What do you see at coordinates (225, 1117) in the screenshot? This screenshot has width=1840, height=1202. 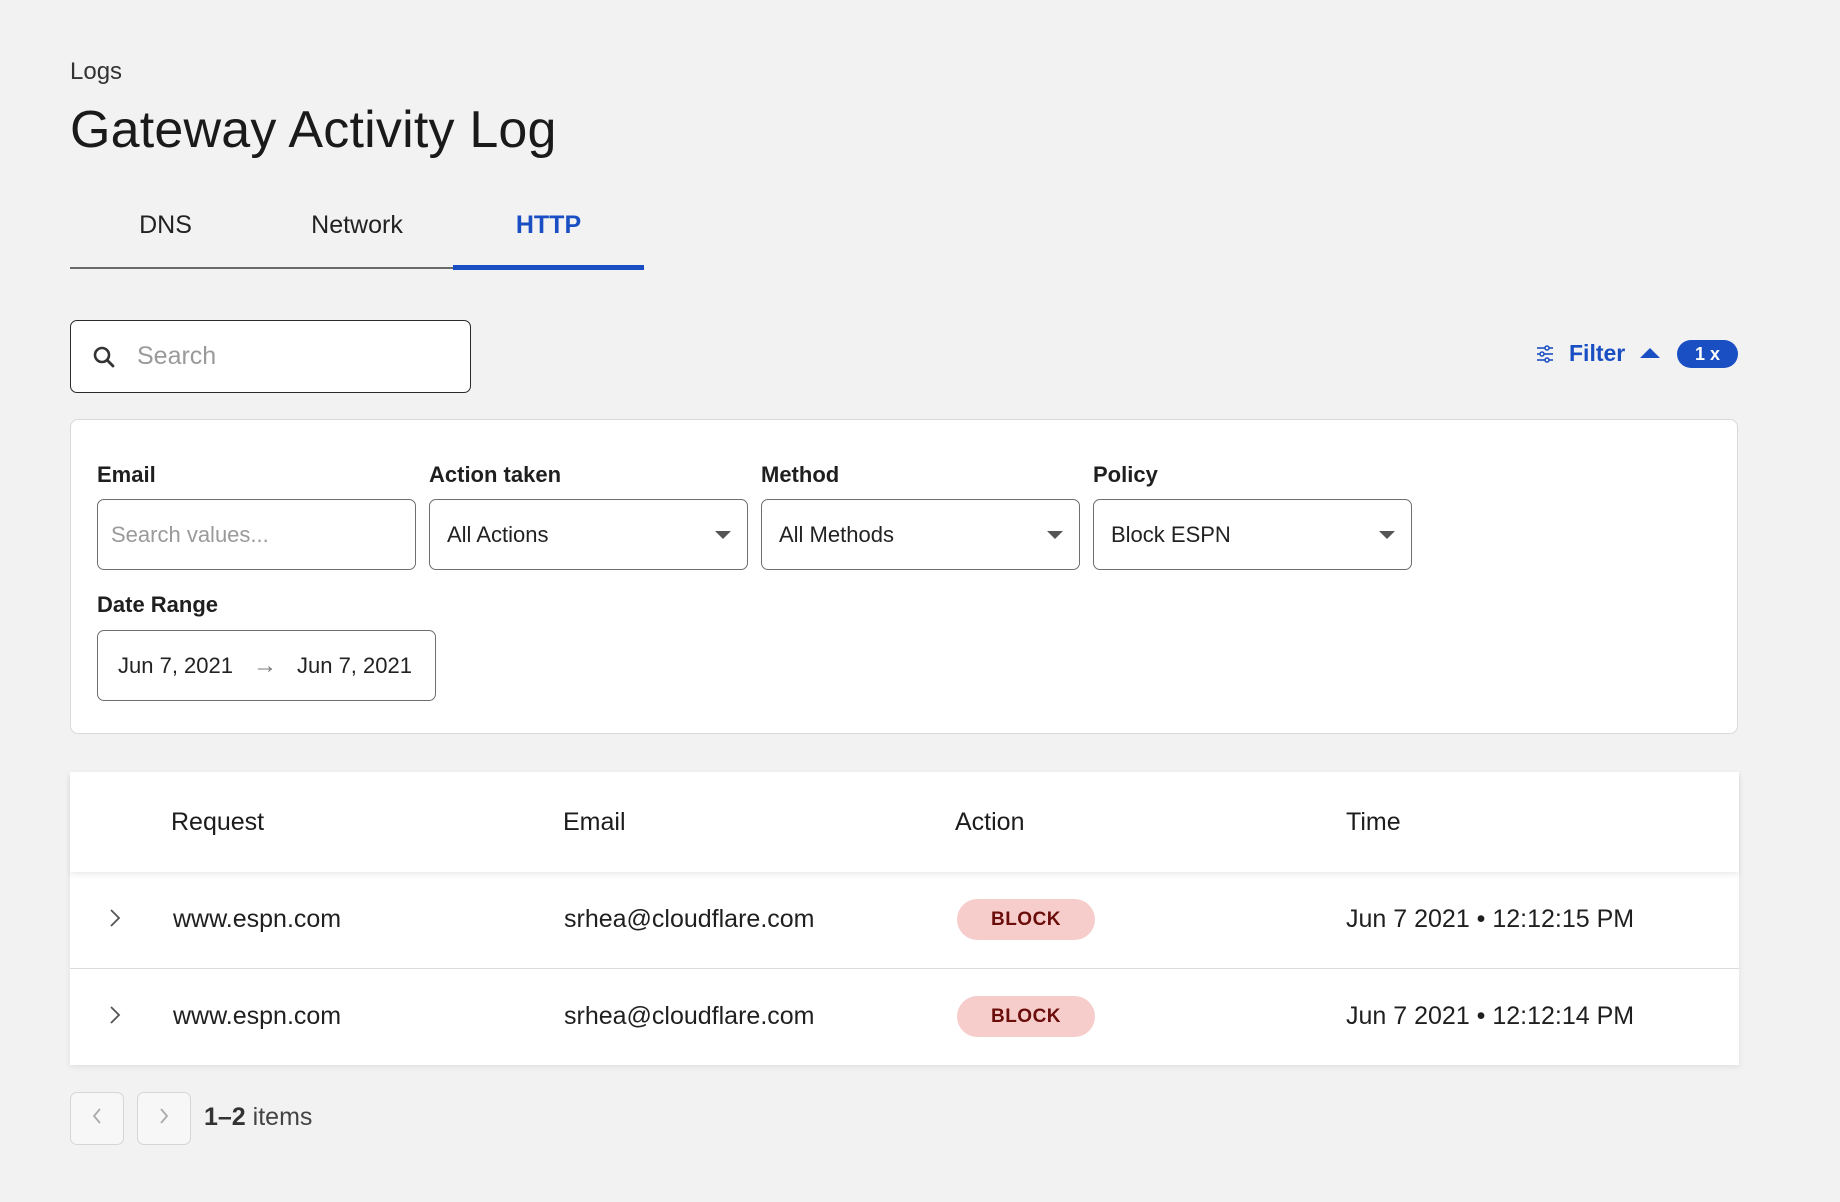 I see `pagination-range: 1–2` at bounding box center [225, 1117].